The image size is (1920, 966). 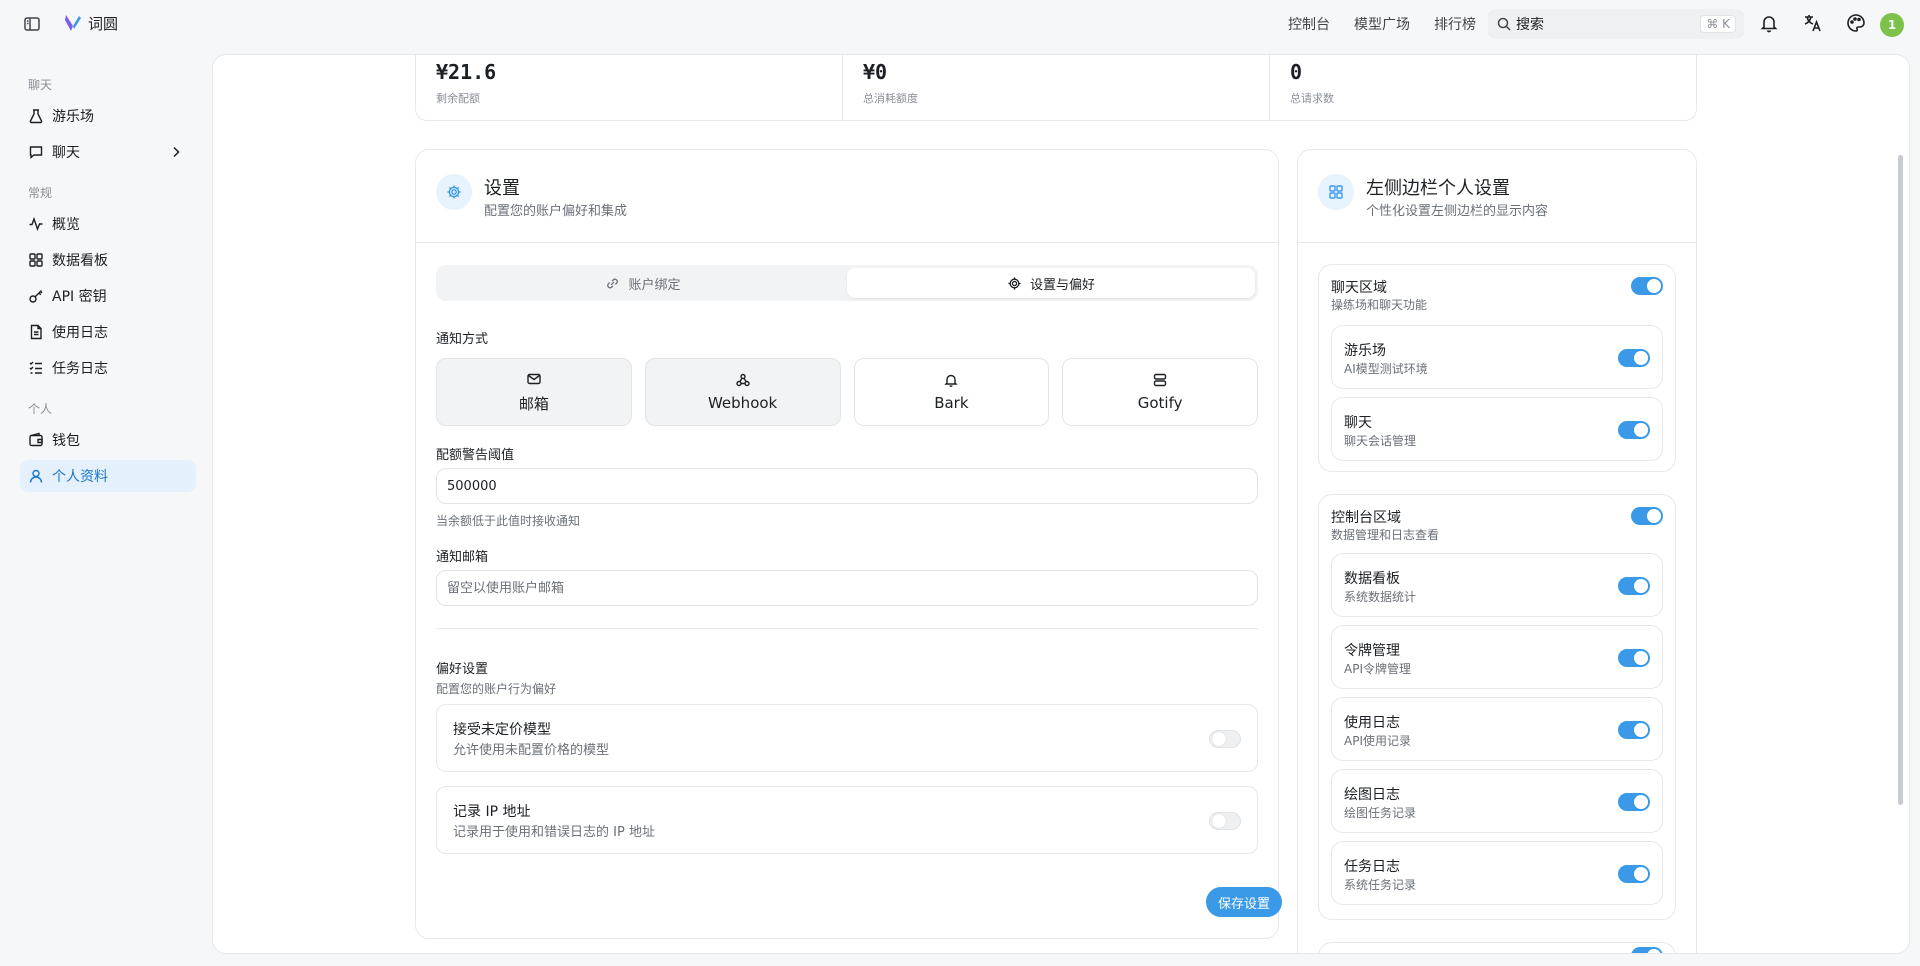 What do you see at coordinates (1372, 723) in the screenshot?
I see `item-title: 使用日志` at bounding box center [1372, 723].